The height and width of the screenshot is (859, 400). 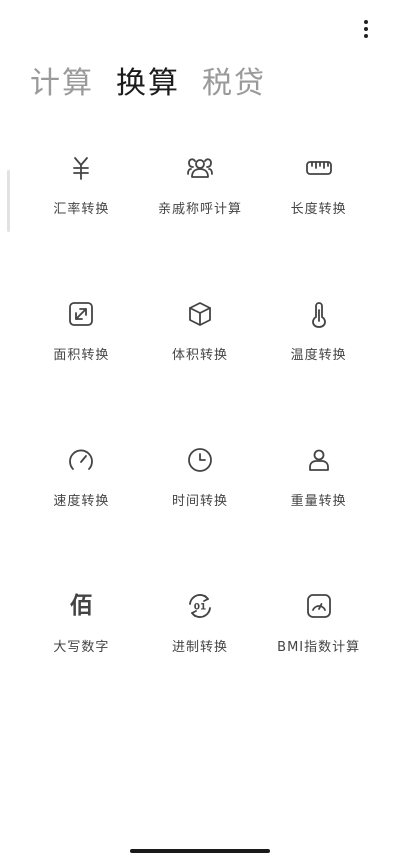 What do you see at coordinates (200, 168) in the screenshot?
I see `people-icon` at bounding box center [200, 168].